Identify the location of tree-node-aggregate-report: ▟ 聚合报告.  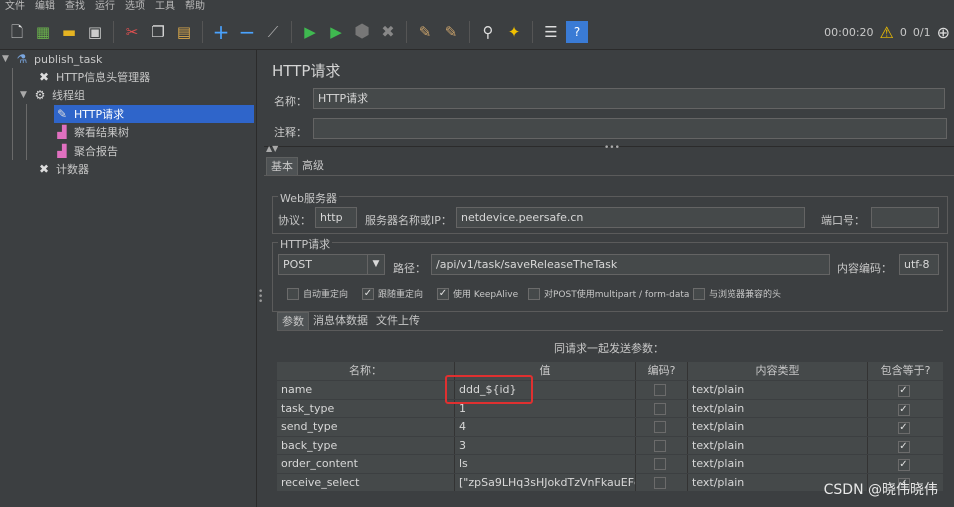
(86, 151).